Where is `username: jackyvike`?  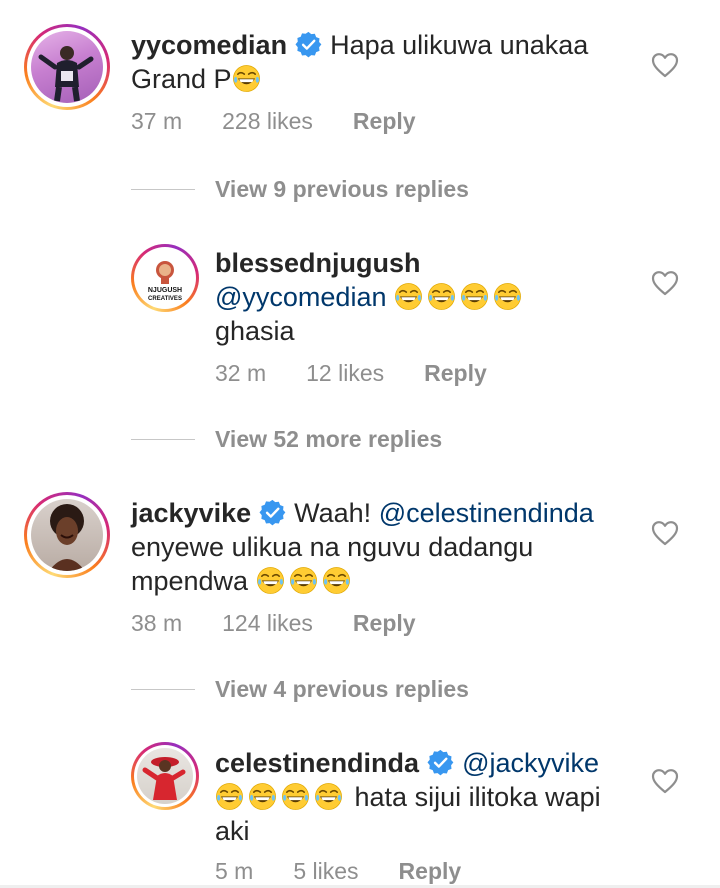 username: jackyvike is located at coordinates (191, 513).